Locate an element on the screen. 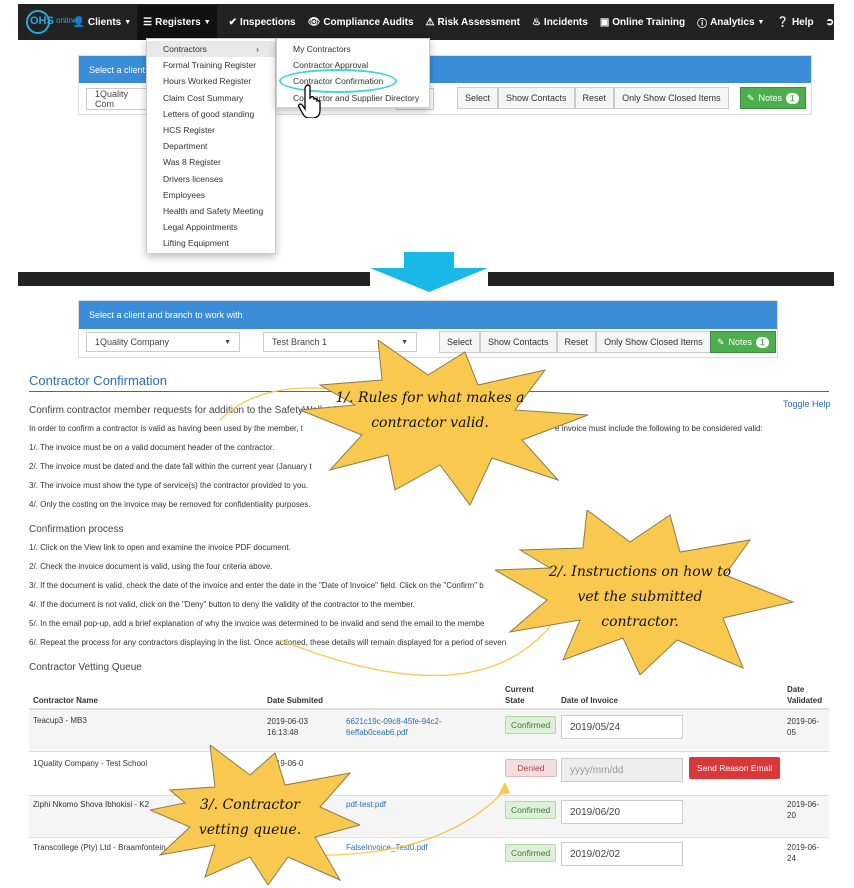 The width and height of the screenshot is (854, 888). arrowhead is located at coordinates (504, 788).